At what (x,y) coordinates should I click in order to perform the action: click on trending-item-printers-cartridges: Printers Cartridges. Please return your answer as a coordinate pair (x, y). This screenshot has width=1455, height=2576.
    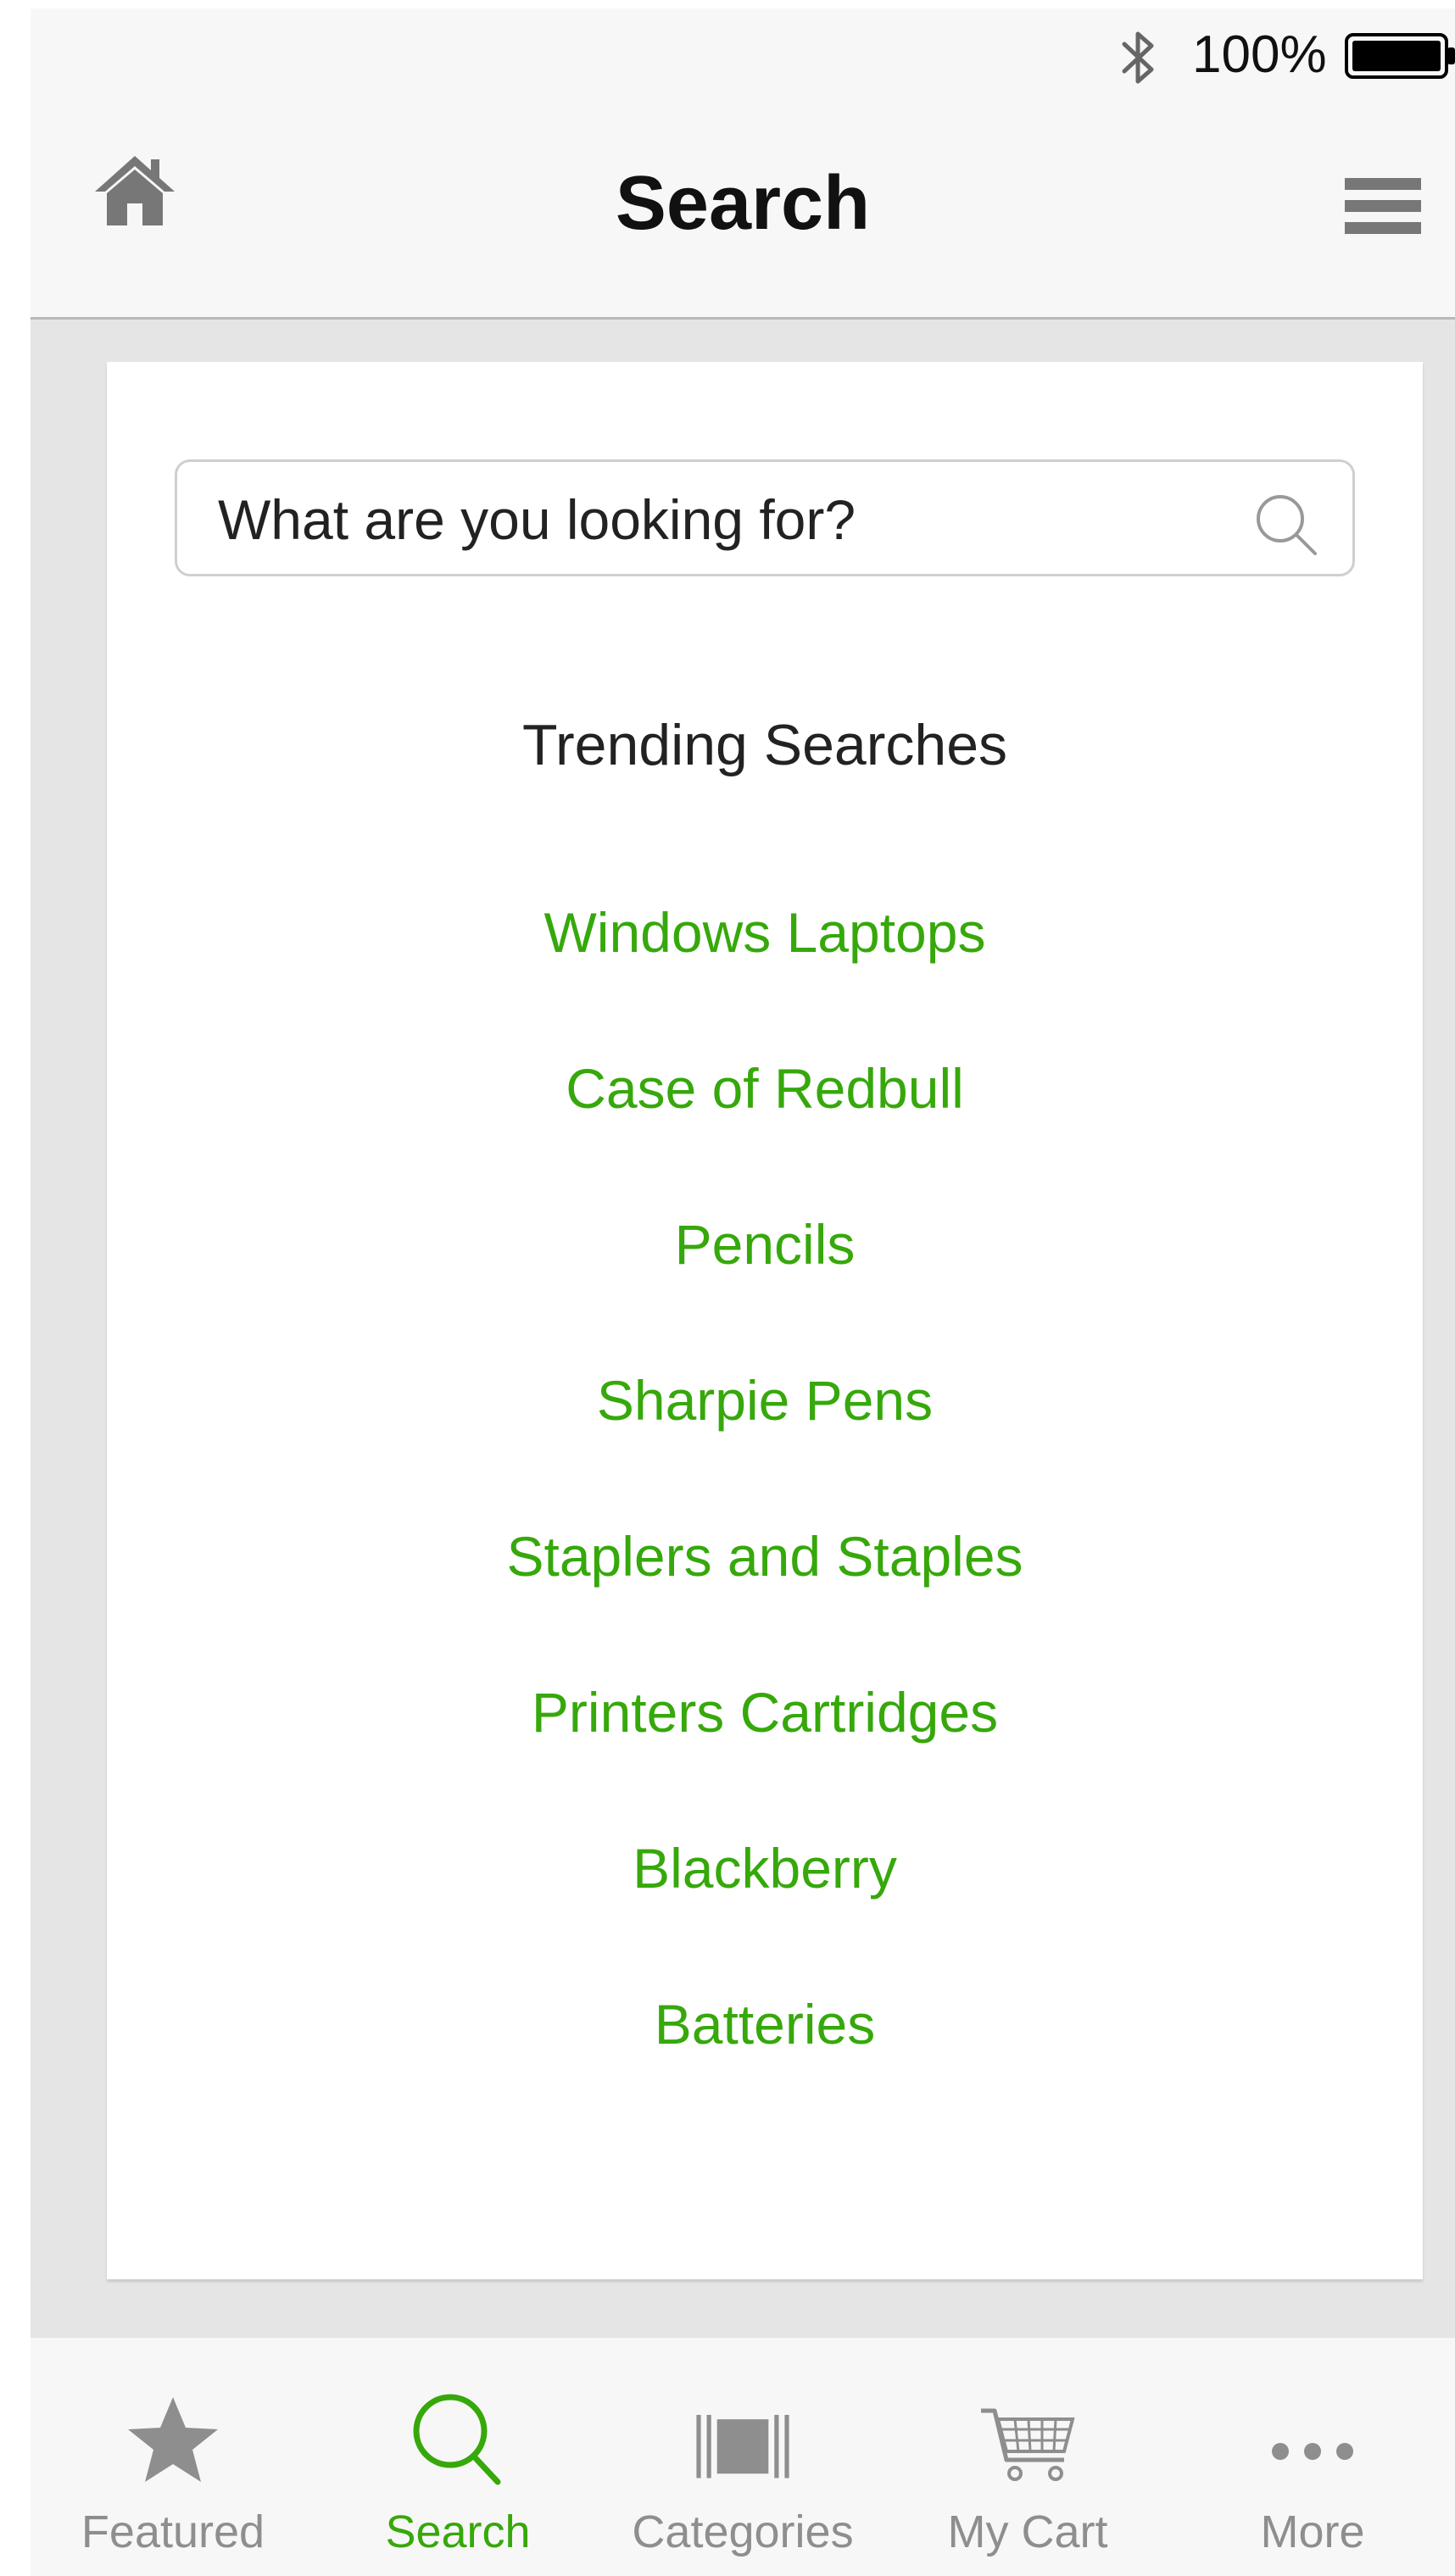
    Looking at the image, I should click on (765, 1762).